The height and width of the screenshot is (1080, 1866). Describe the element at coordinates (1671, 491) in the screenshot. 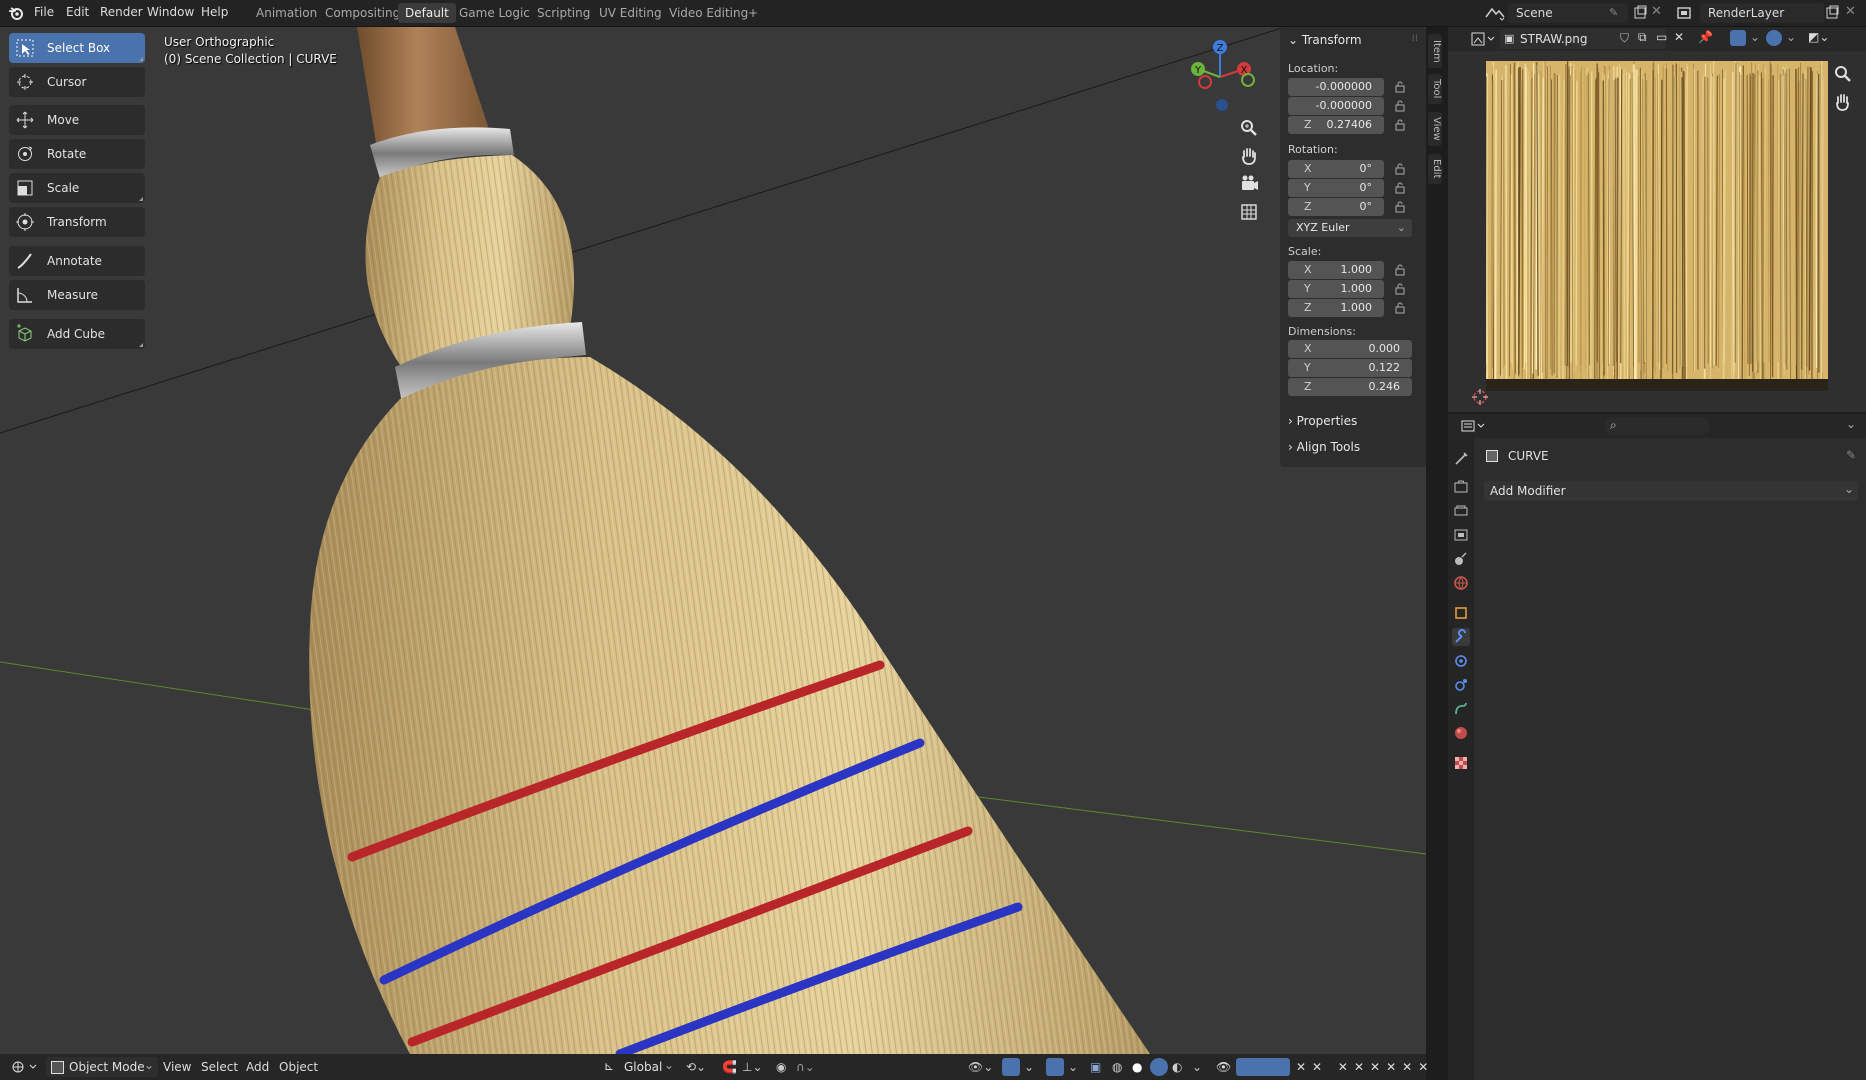

I see `add-modifier-dropdown: Add Modifier ⌄` at that location.